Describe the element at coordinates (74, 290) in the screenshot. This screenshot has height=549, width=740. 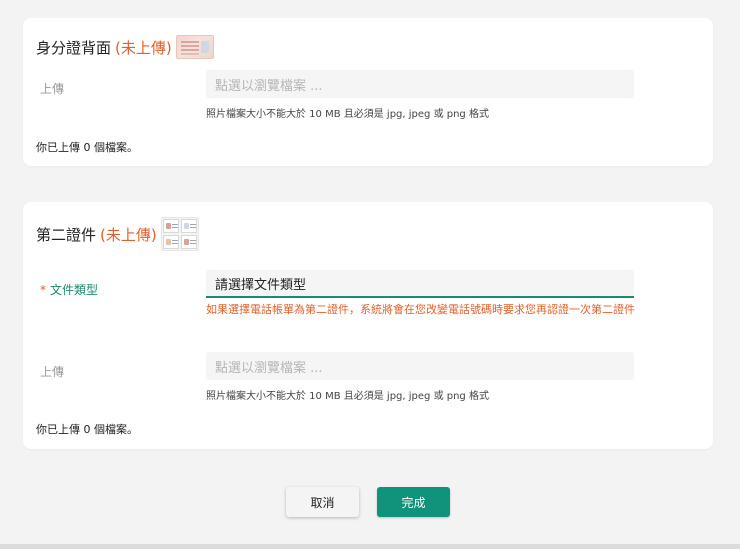
I see `doc-type-label-text: 文件類型` at that location.